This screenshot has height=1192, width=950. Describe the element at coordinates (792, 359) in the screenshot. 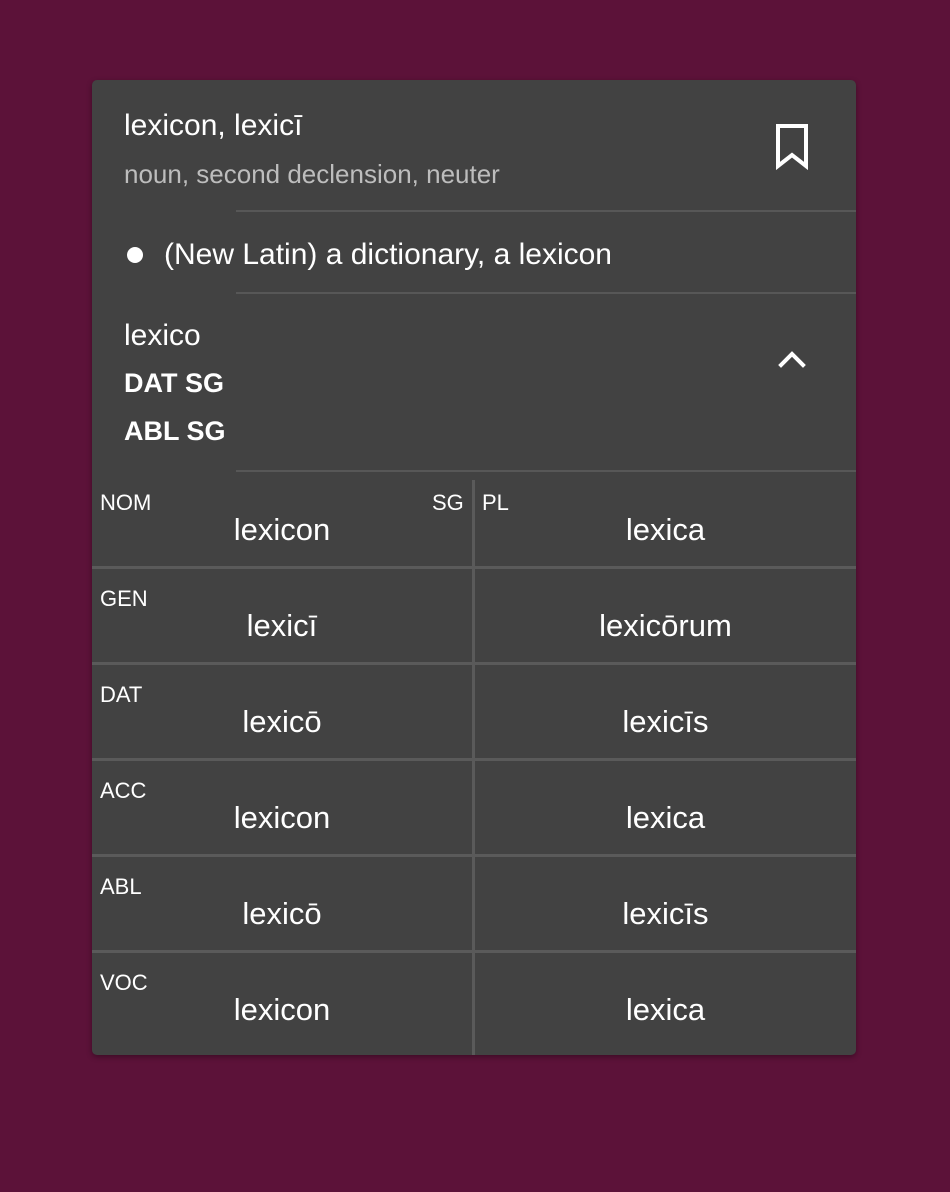

I see `chevron-up-icon` at that location.